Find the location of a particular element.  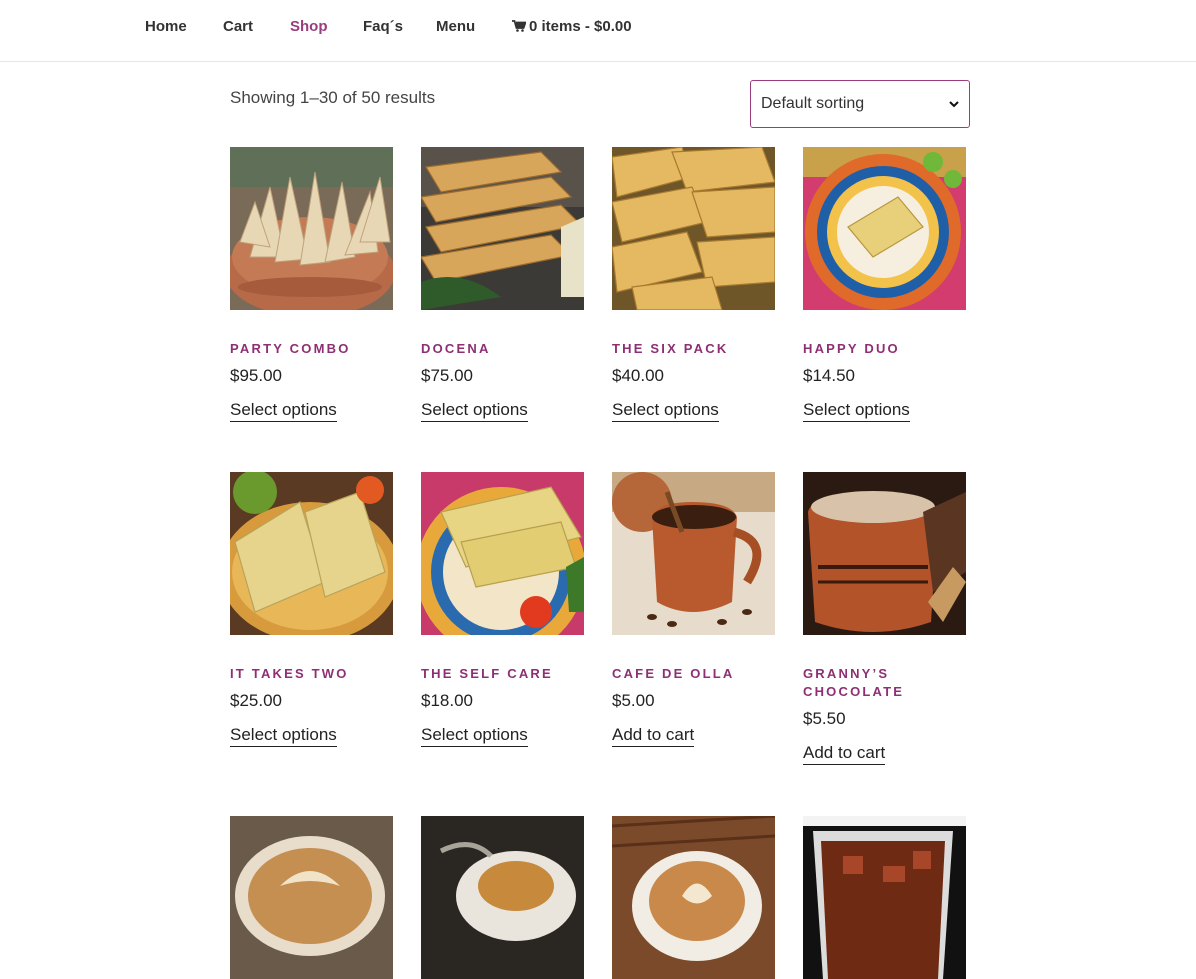

nav-cart-link: Cart is located at coordinates (238, 26).